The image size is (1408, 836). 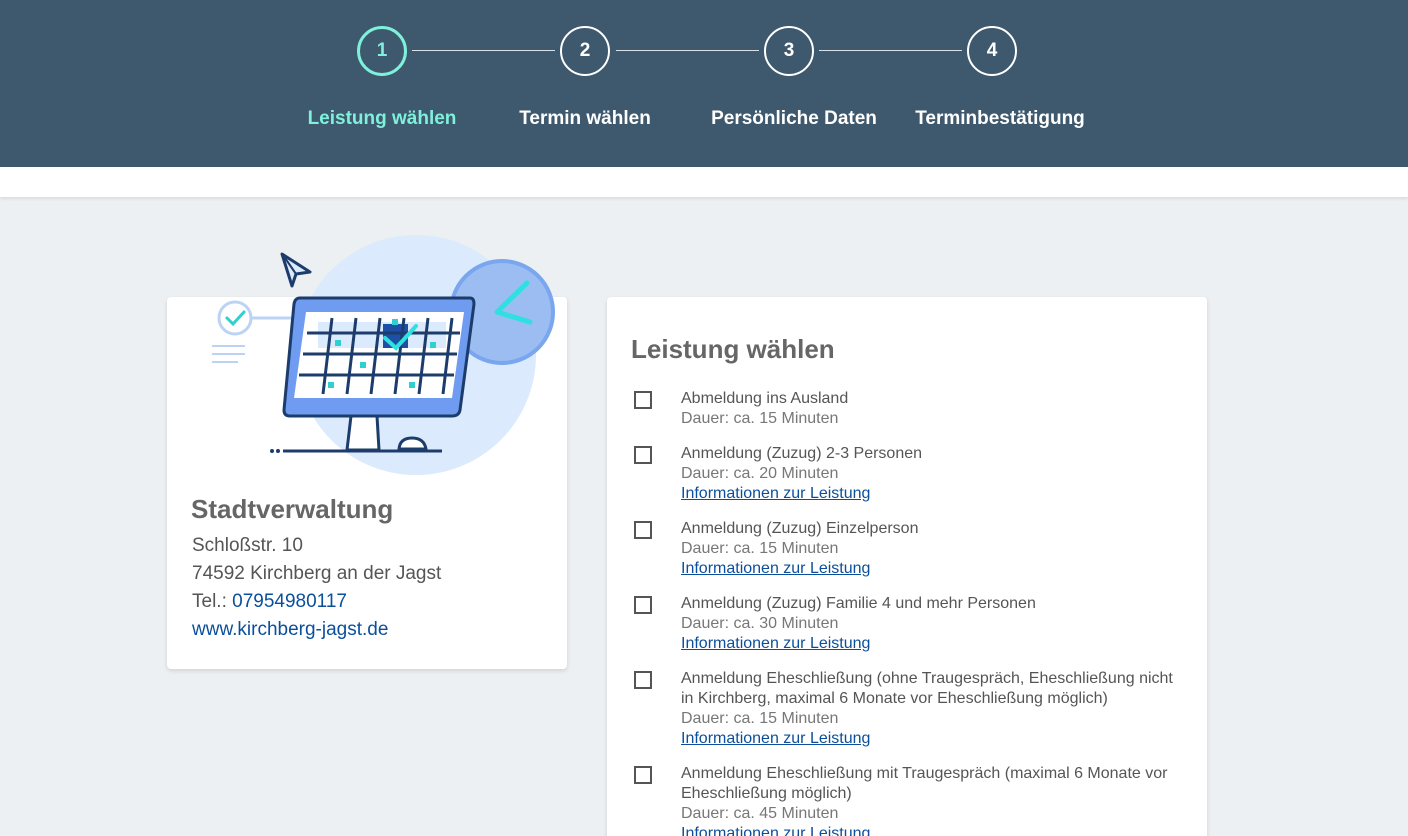 I want to click on step-label: Persönliche Daten, so click(x=794, y=118).